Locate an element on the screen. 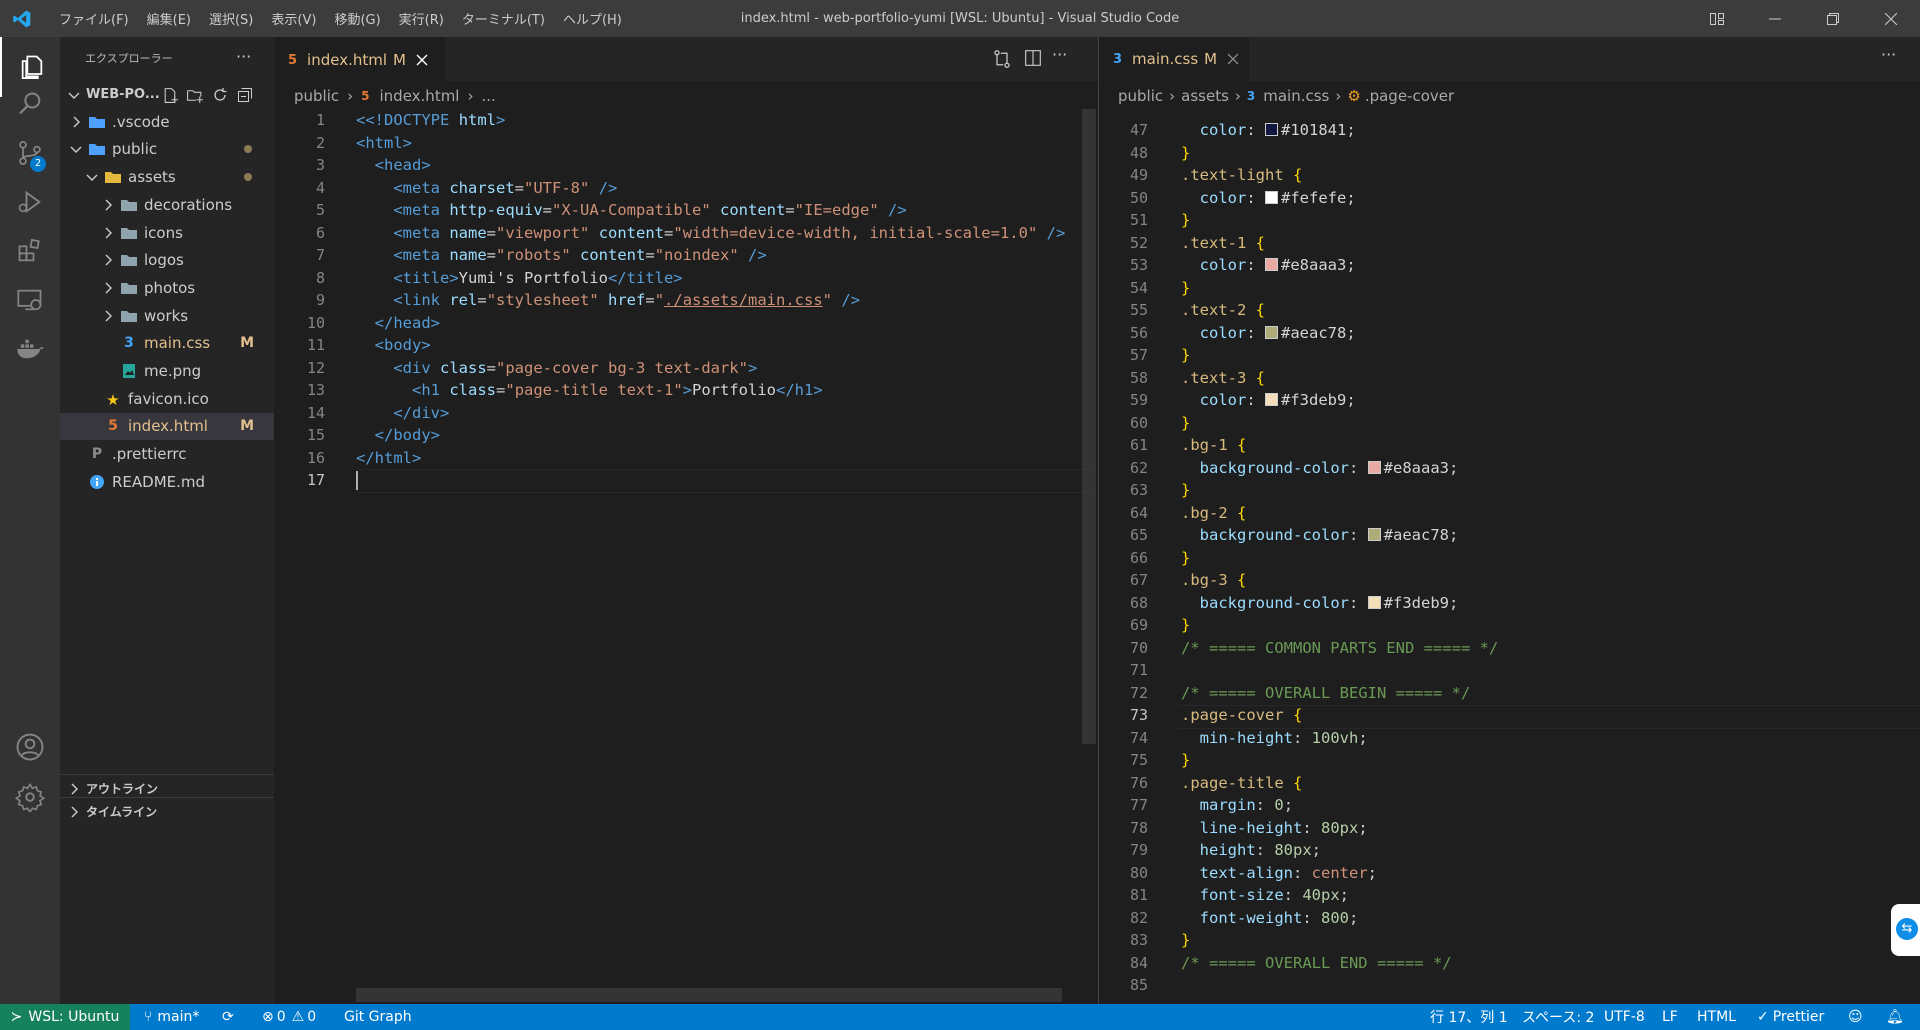 Image resolution: width=1920 pixels, height=1030 pixels. code-token: "X-UA-Compatible" is located at coordinates (631, 210).